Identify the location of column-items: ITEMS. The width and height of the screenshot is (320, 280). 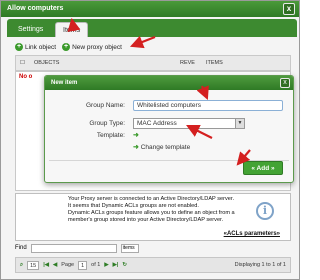
(214, 63).